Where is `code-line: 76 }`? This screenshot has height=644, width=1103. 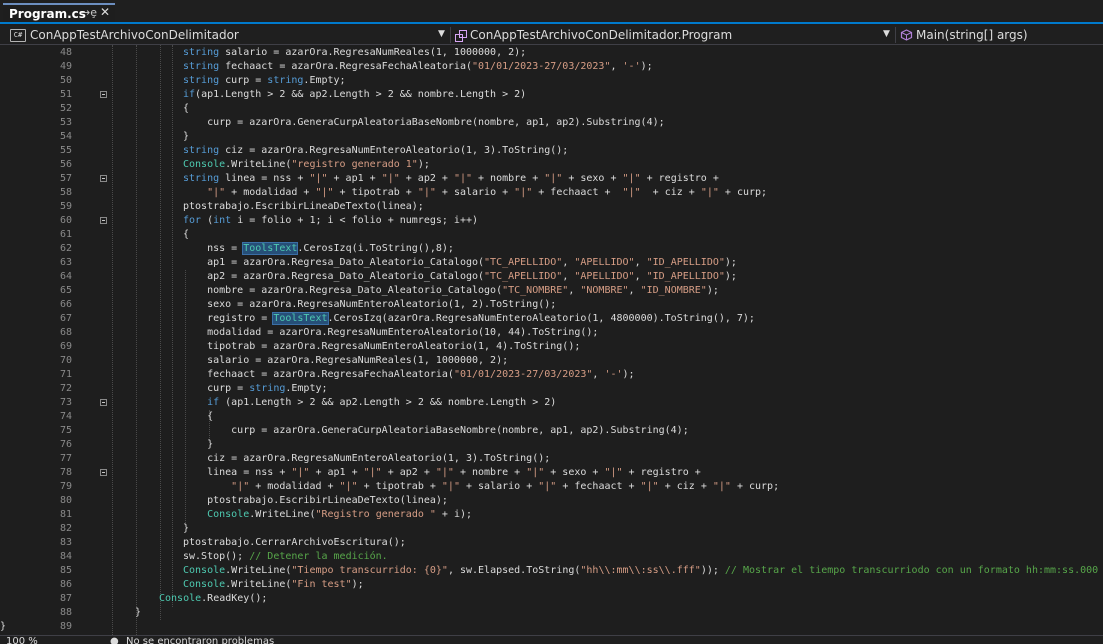
code-line: 76 } is located at coordinates (551, 445).